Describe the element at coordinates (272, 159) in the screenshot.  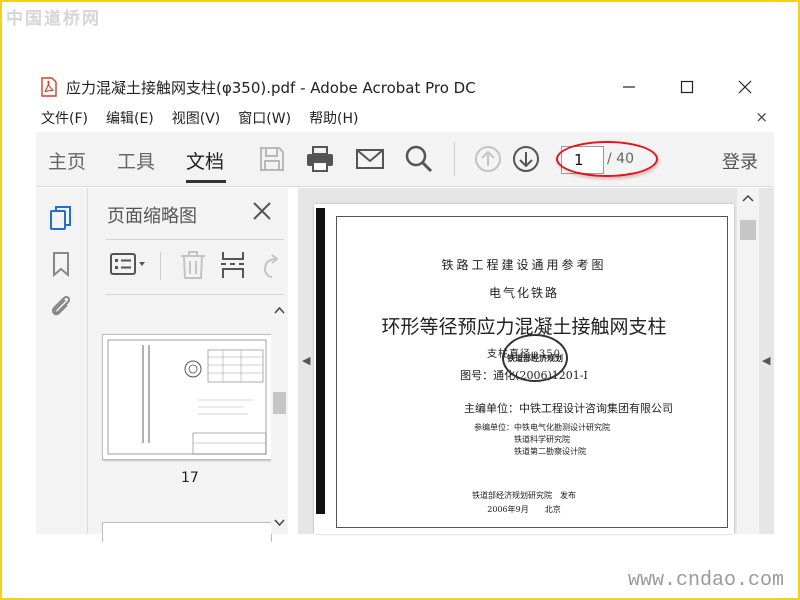
I see `save-icon` at that location.